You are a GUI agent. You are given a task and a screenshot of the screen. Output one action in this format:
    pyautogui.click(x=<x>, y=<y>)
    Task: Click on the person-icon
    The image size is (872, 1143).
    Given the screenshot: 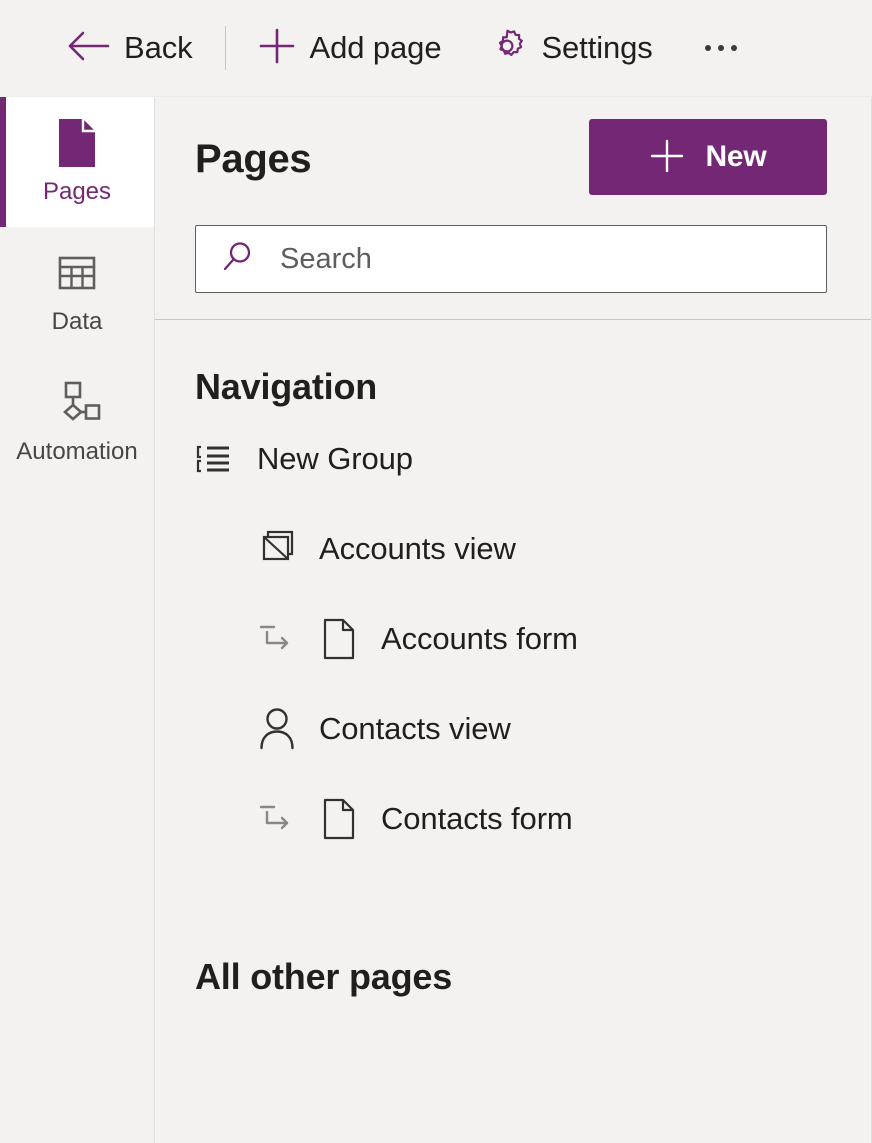 What is the action you would take?
    pyautogui.click(x=288, y=729)
    